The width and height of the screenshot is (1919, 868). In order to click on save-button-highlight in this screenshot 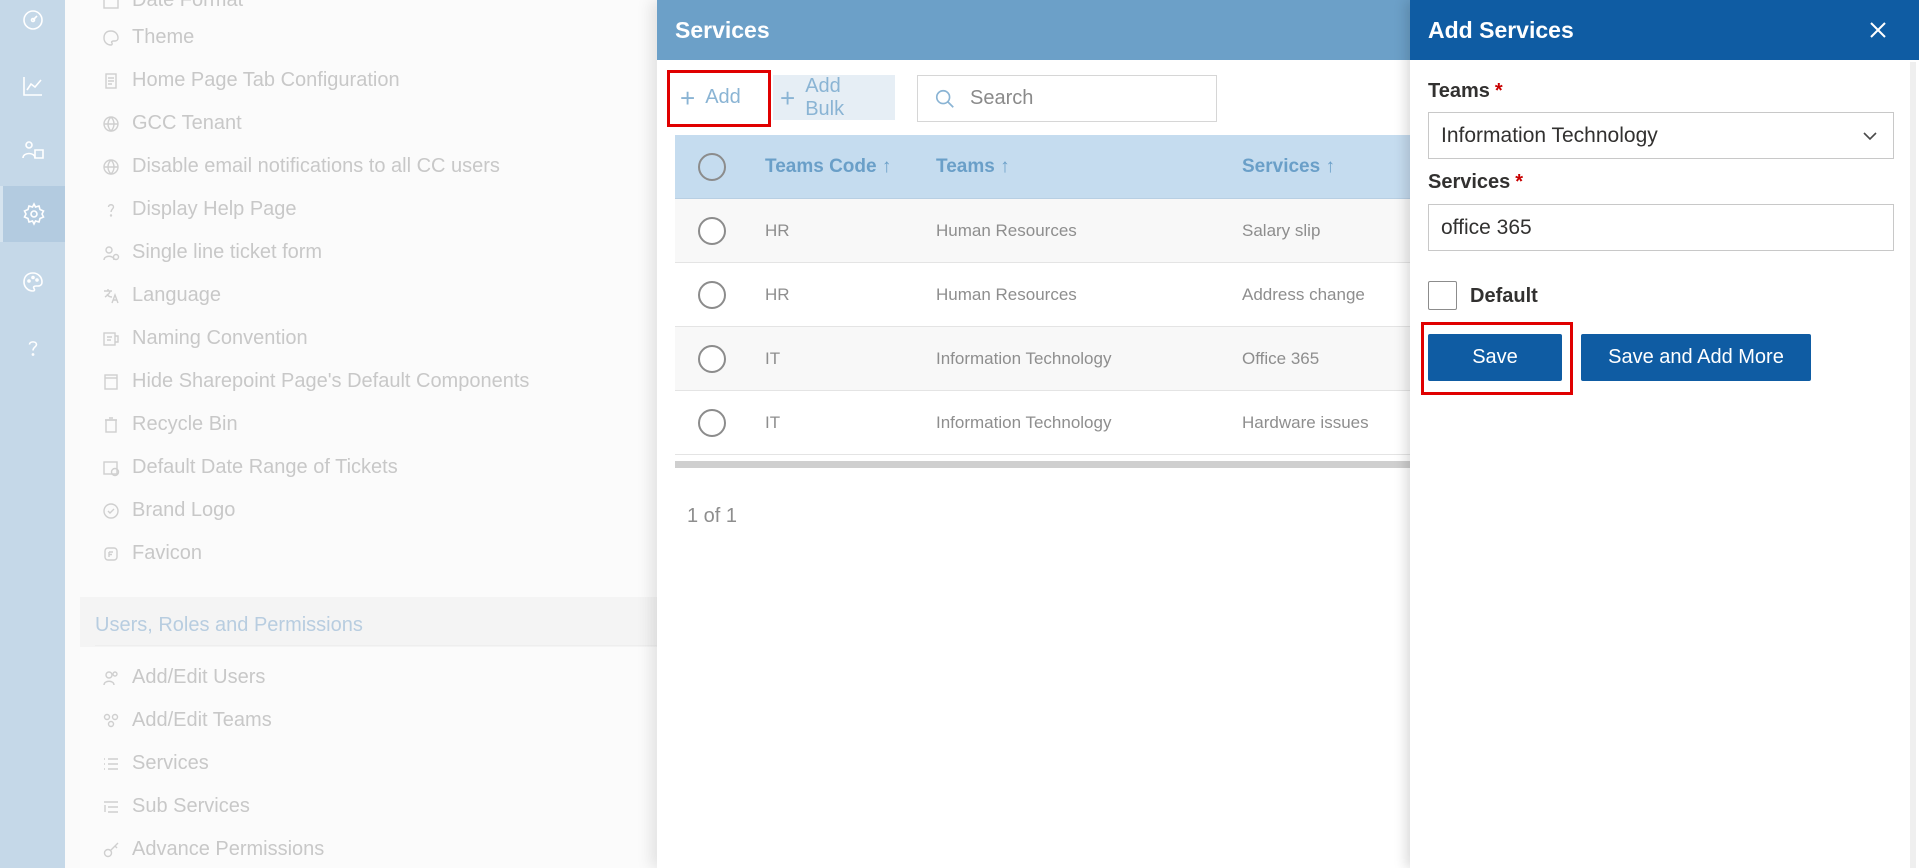, I will do `click(1497, 358)`.